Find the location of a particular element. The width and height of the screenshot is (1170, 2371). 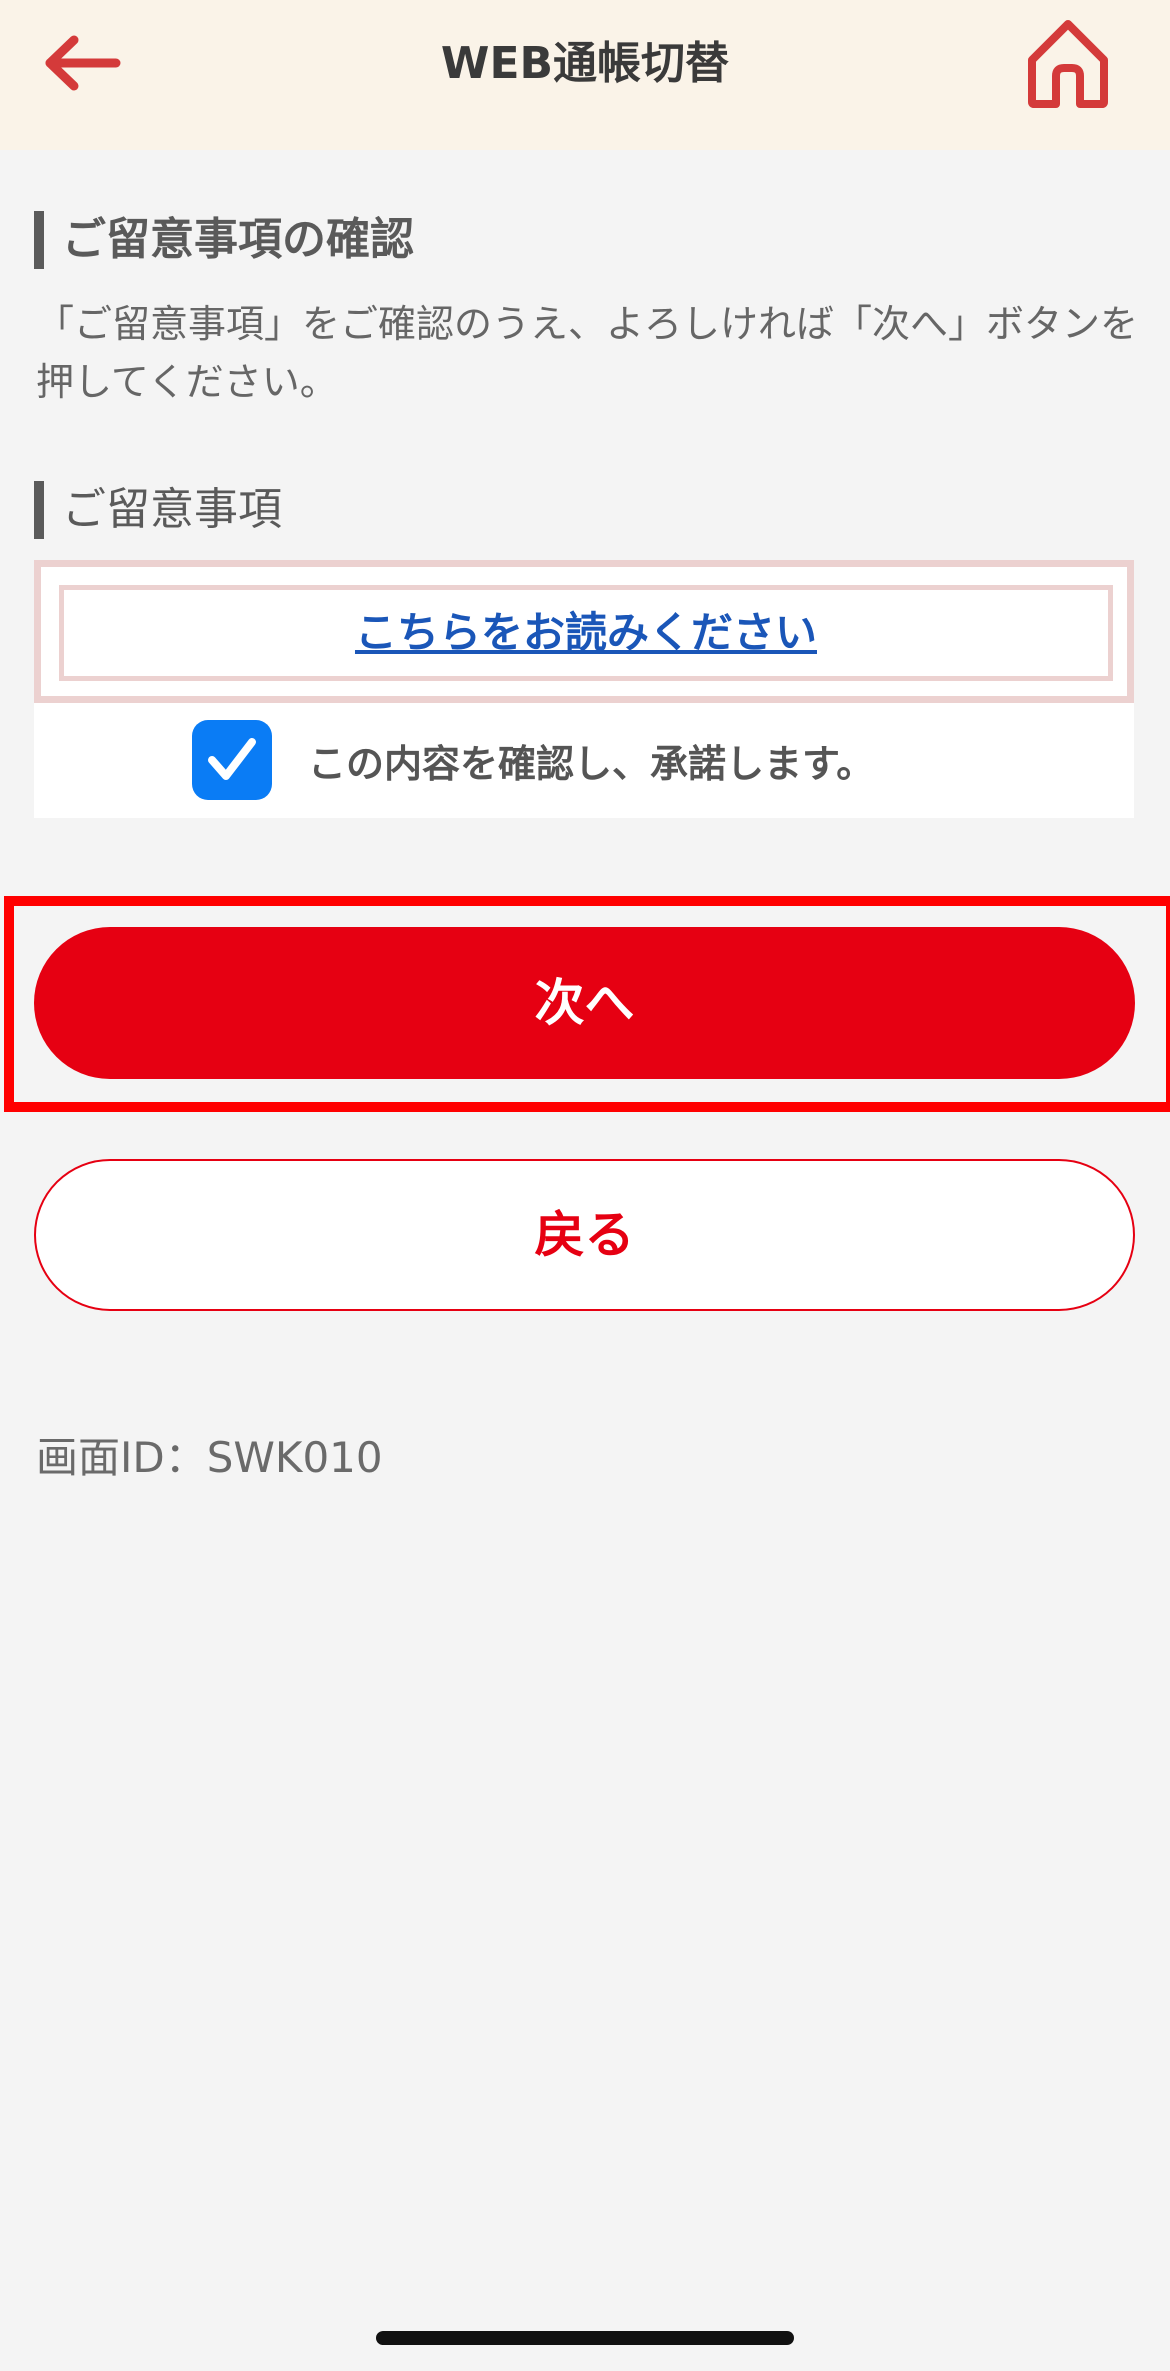

next-button: 次へ is located at coordinates (584, 1003).